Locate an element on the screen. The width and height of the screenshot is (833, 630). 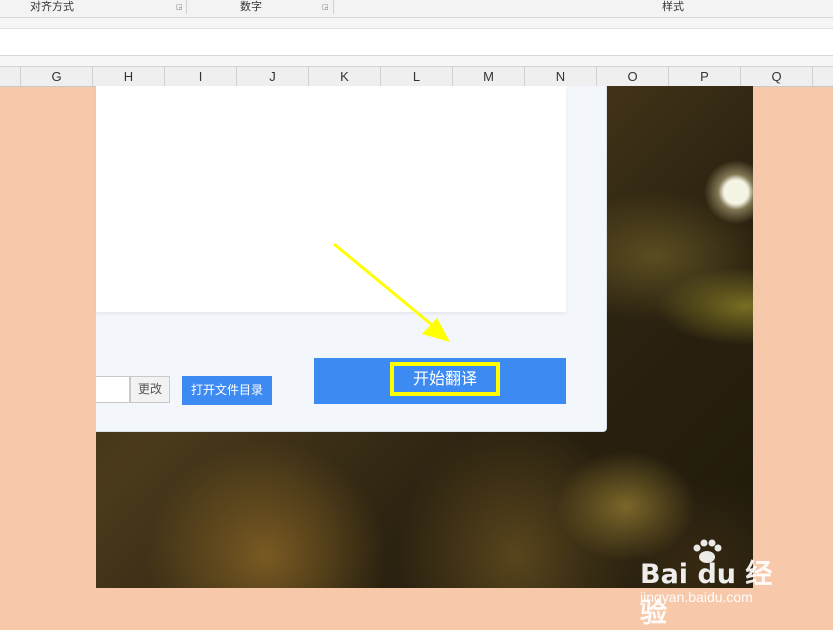
column-header-k: K is located at coordinates (345, 76).